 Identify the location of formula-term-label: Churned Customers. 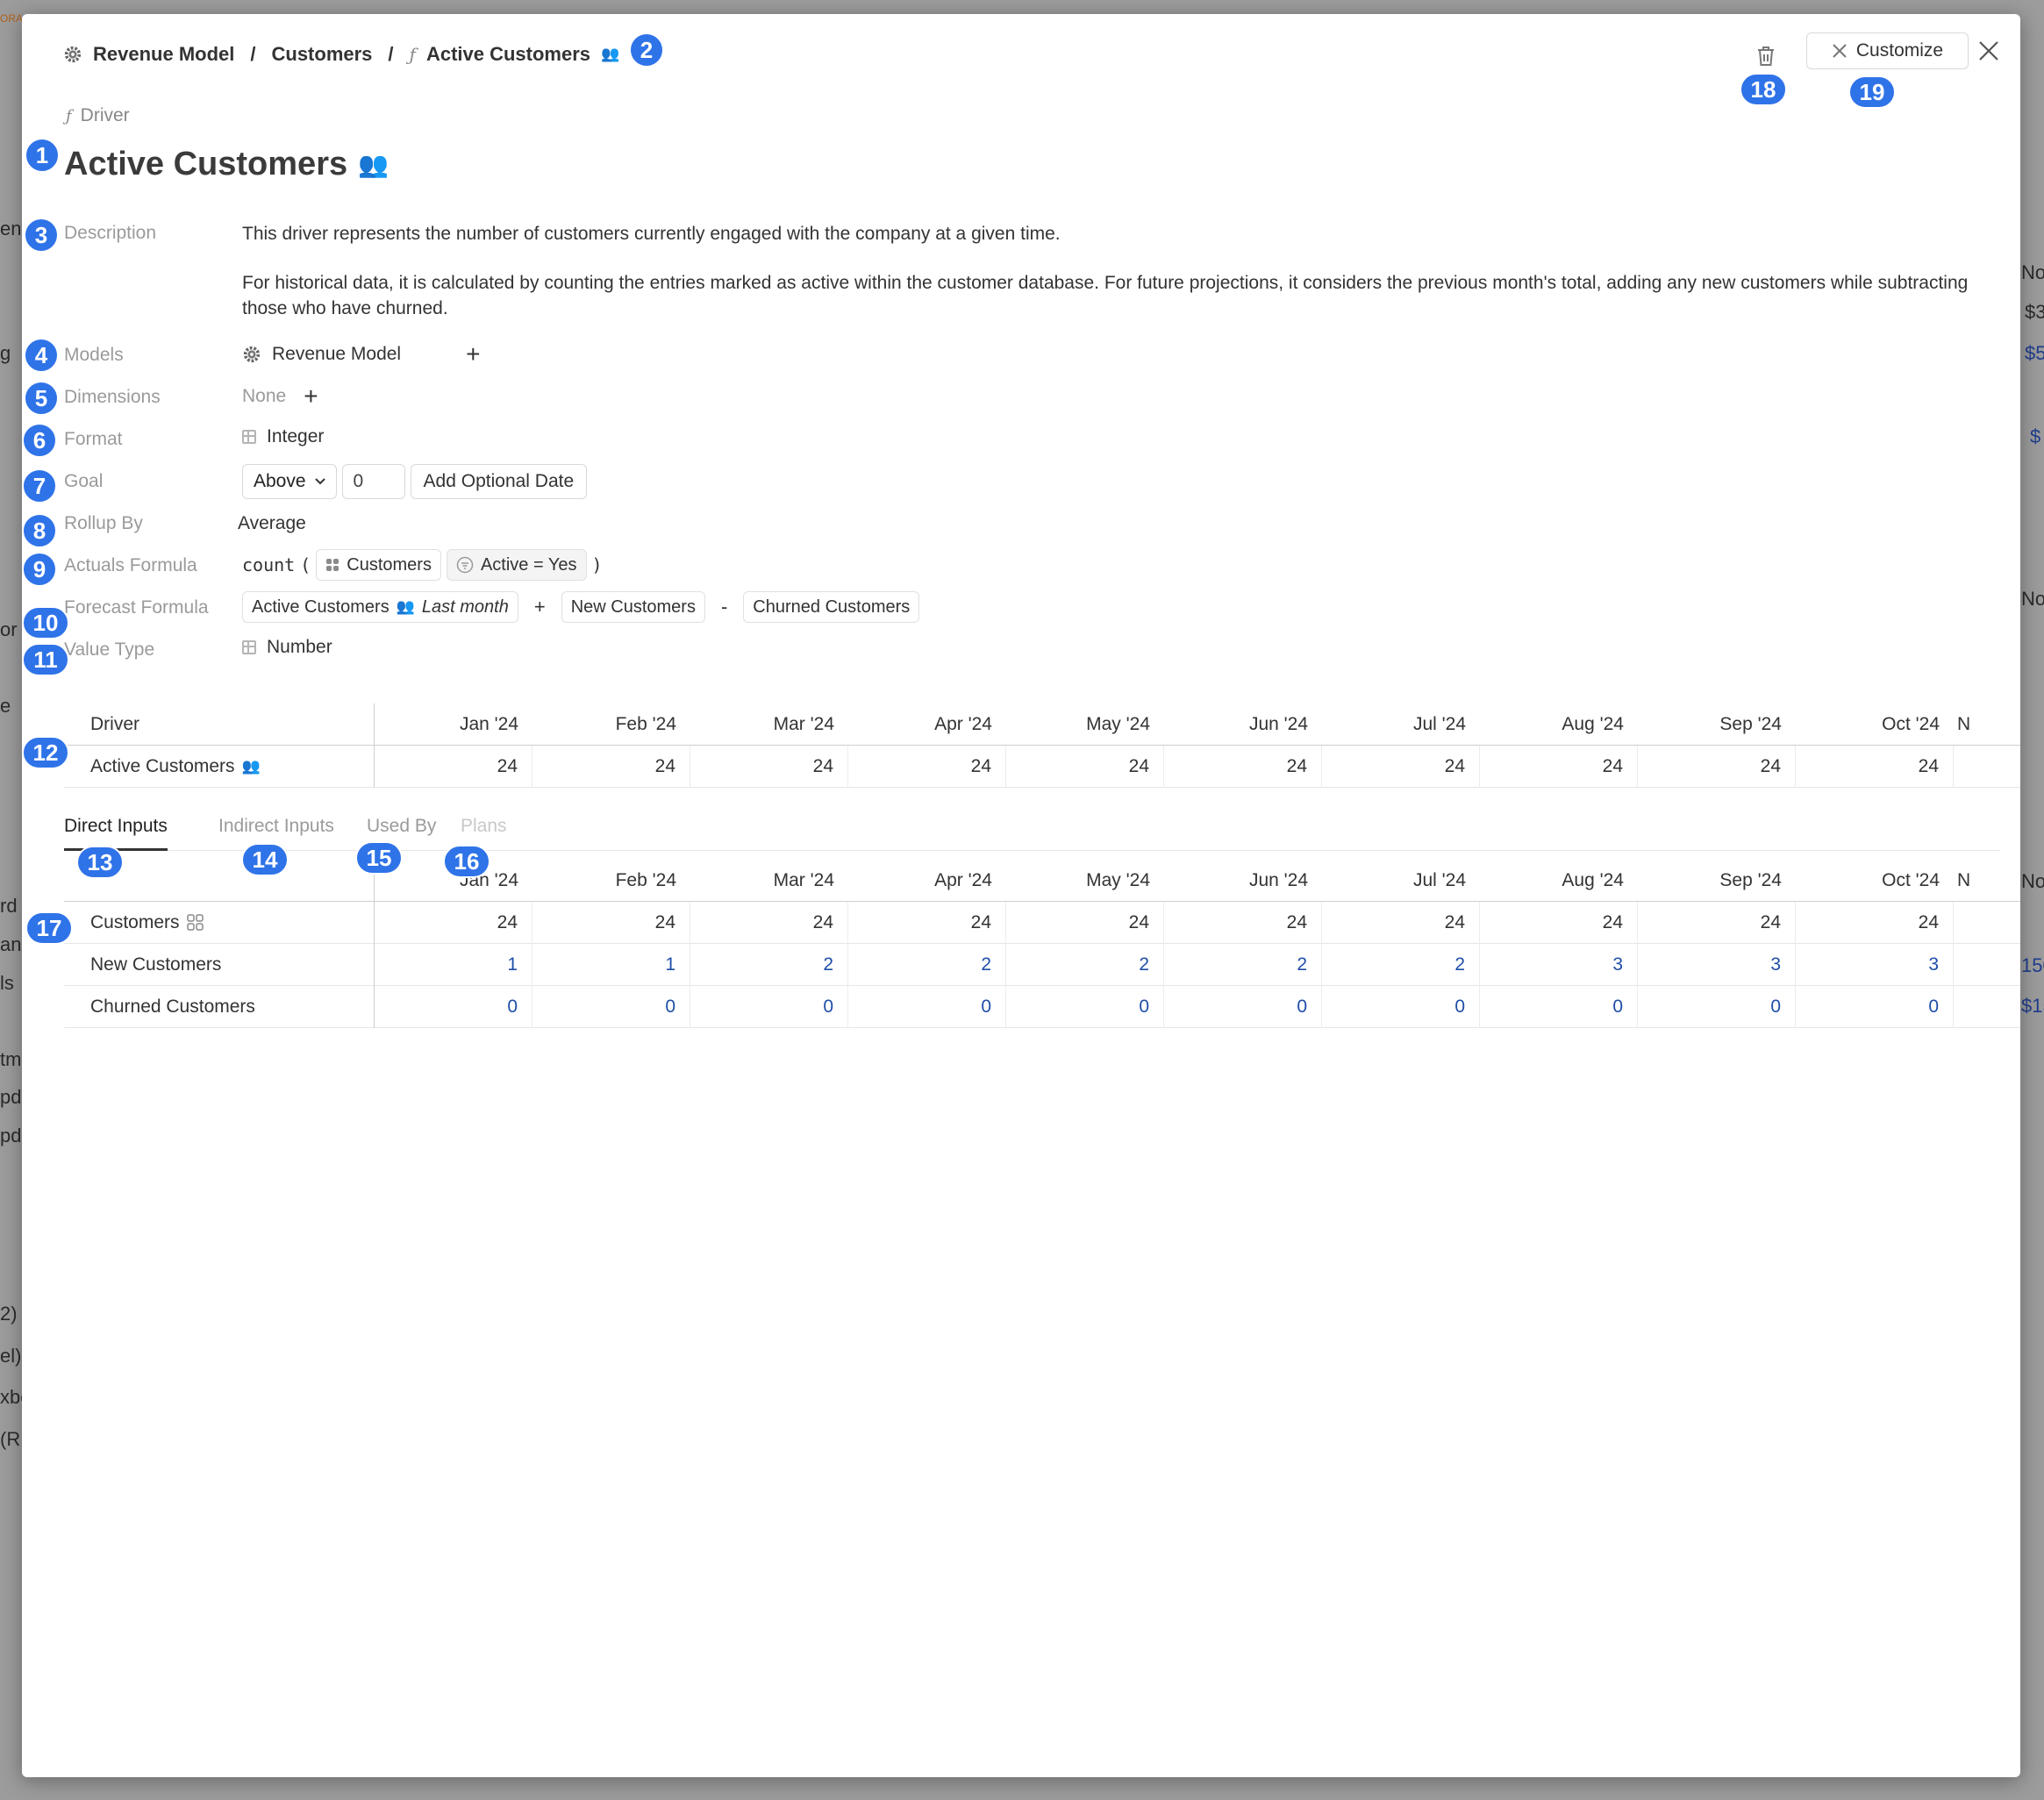
(832, 606).